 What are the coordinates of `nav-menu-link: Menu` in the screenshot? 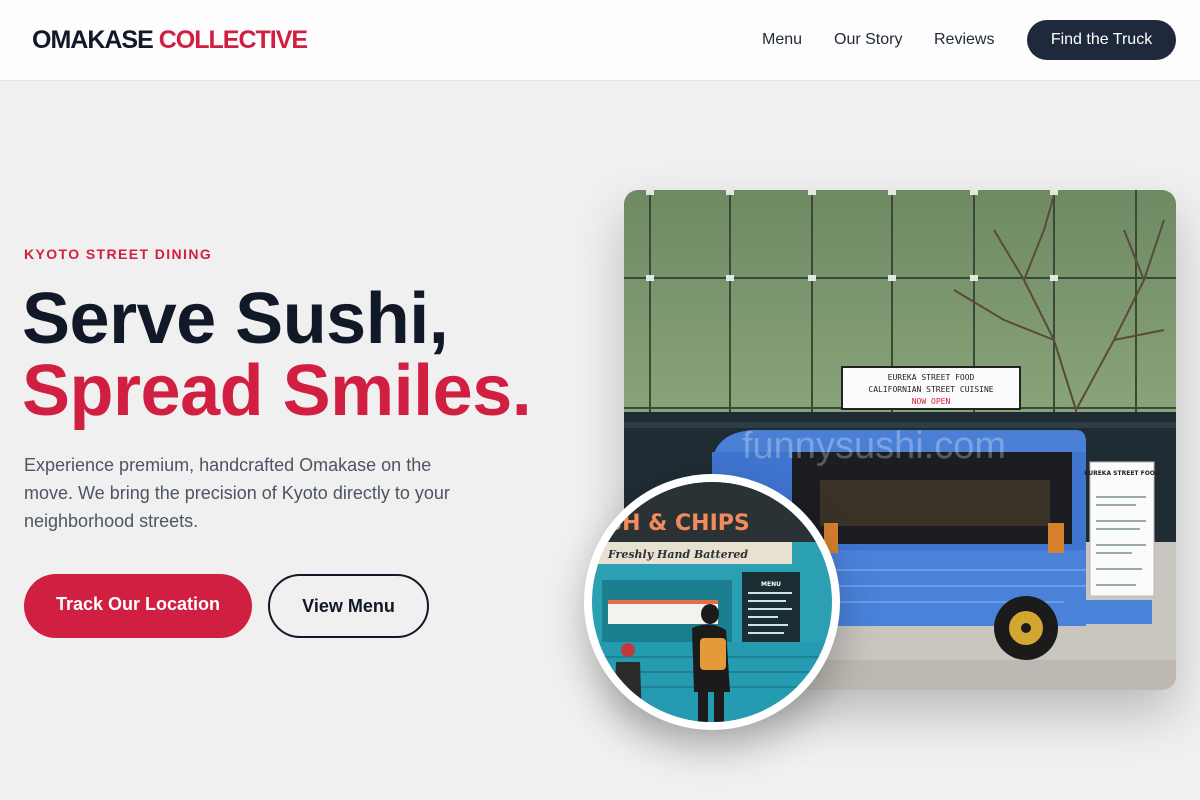 It's located at (782, 40).